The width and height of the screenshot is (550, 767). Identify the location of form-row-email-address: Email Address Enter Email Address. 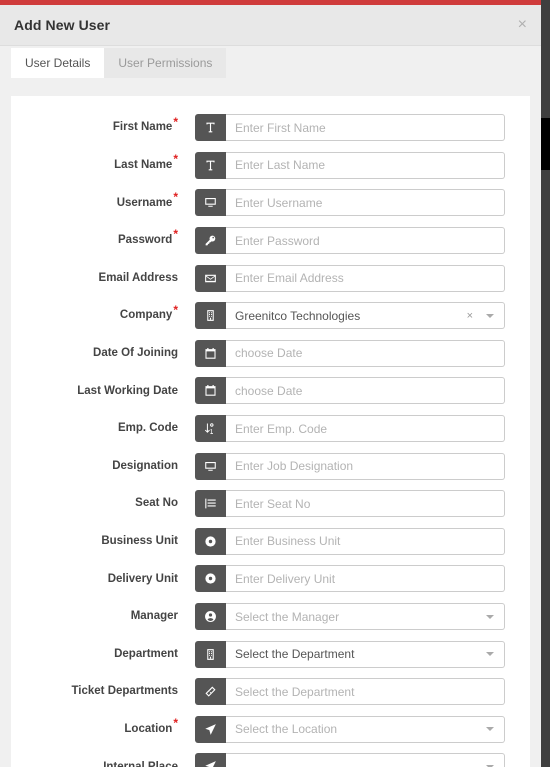
(270, 278).